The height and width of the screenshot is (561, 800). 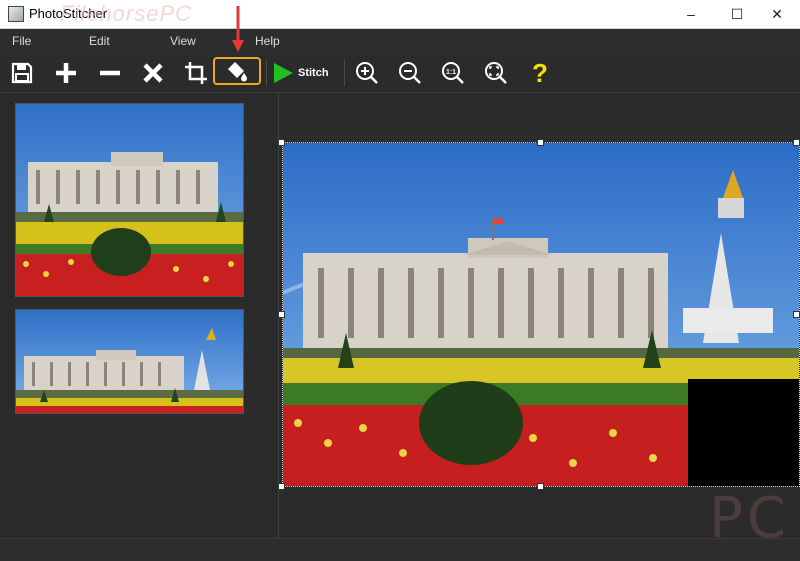 I want to click on toolbar: Stitch 1:1 ?, so click(x=400, y=73).